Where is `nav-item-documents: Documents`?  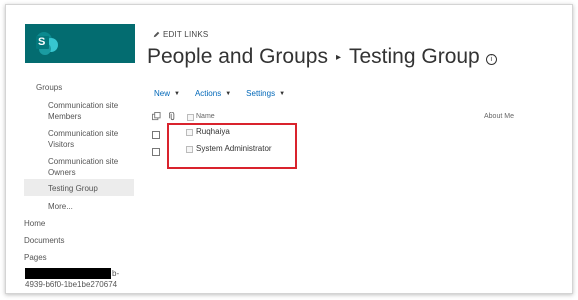
nav-item-documents: Documents is located at coordinates (44, 240).